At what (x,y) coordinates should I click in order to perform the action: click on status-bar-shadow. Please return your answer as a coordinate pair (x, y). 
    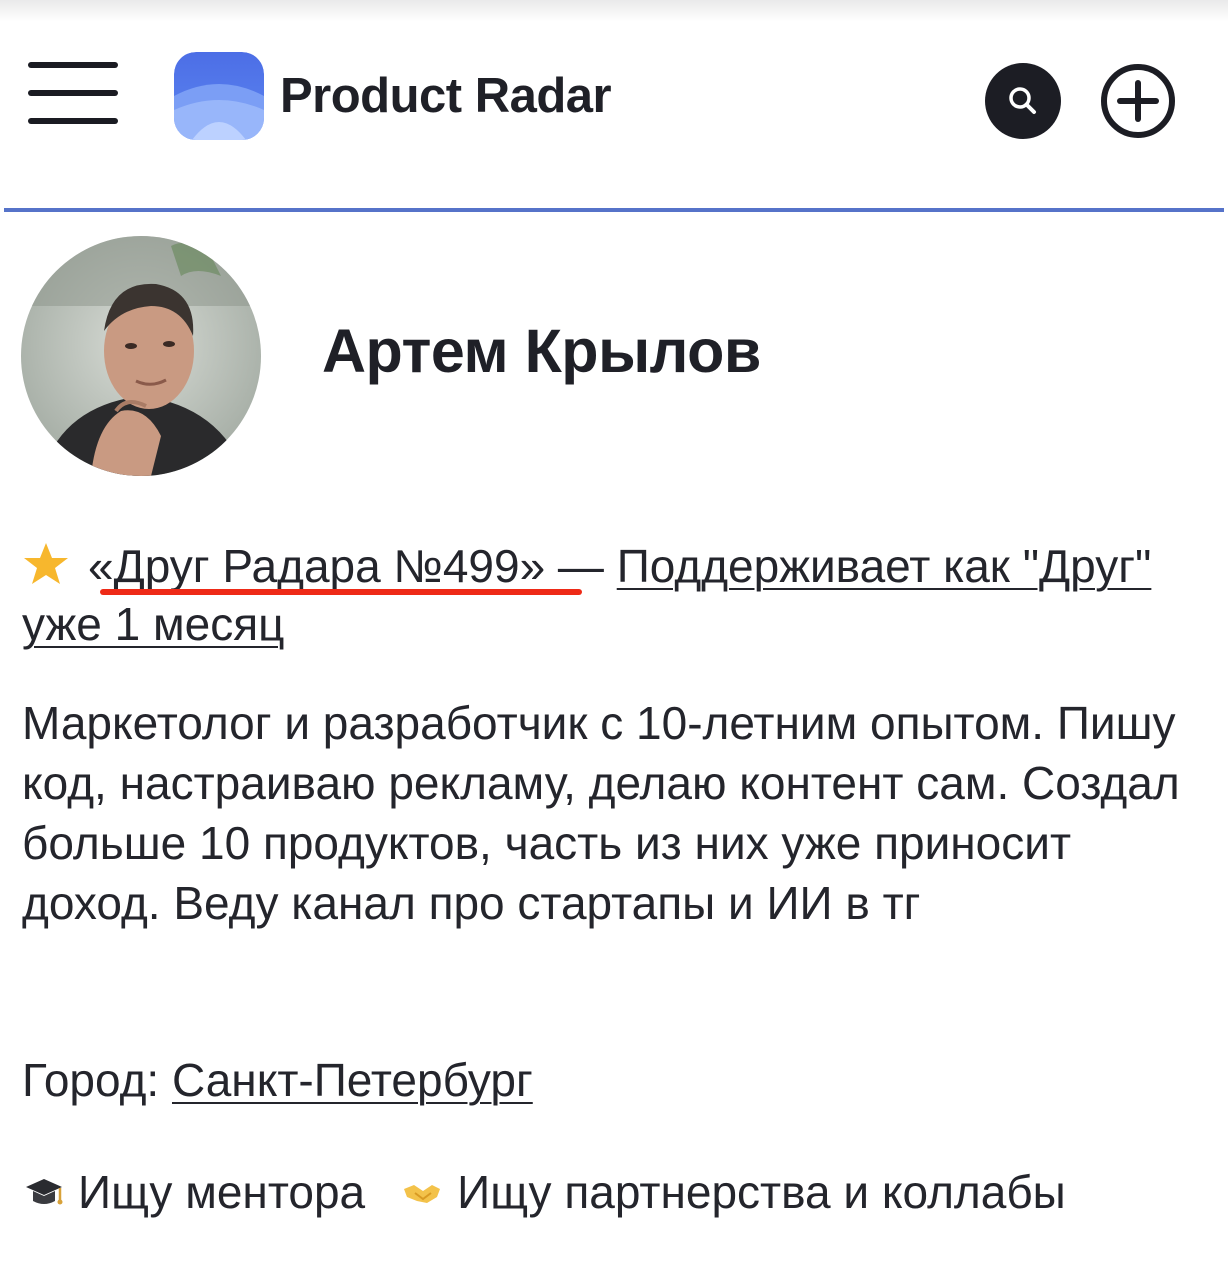
    Looking at the image, I should click on (614, 11).